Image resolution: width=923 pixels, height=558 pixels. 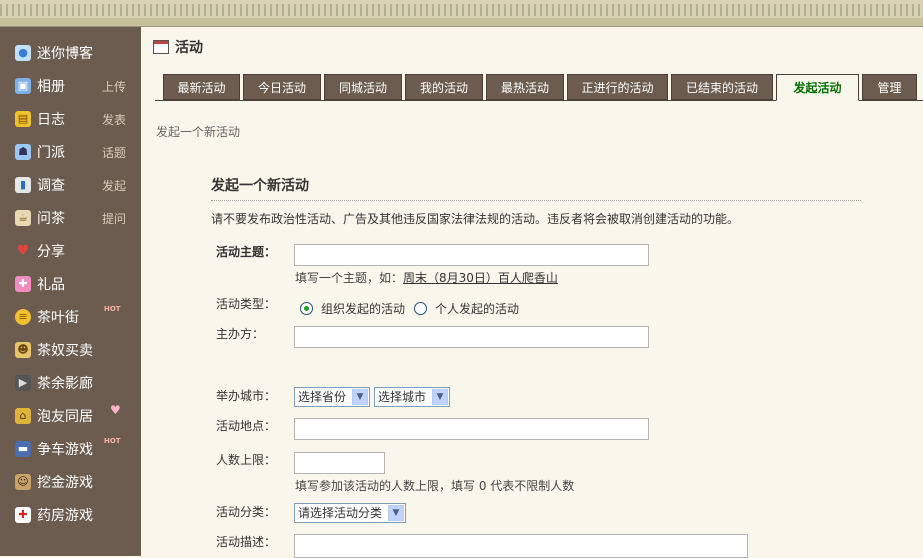 I want to click on bar-chart-icon: ▮, so click(x=23, y=185).